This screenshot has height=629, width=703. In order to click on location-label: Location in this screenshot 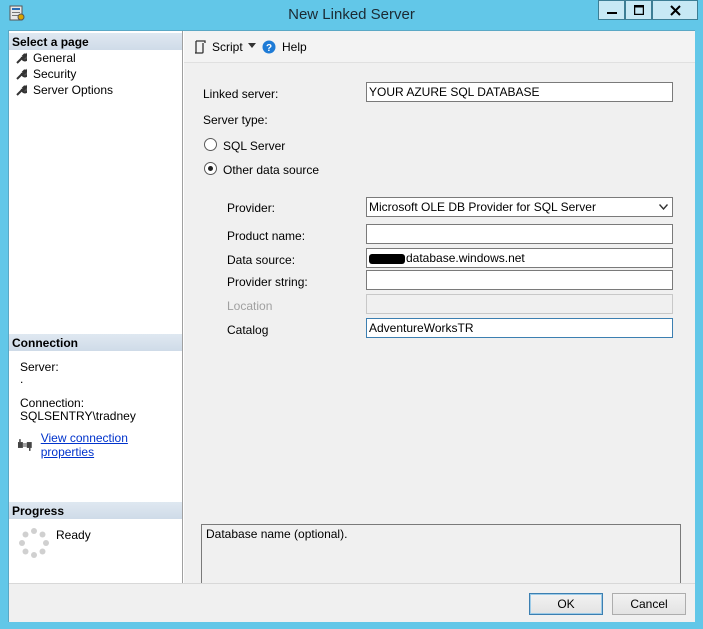, I will do `click(250, 306)`.